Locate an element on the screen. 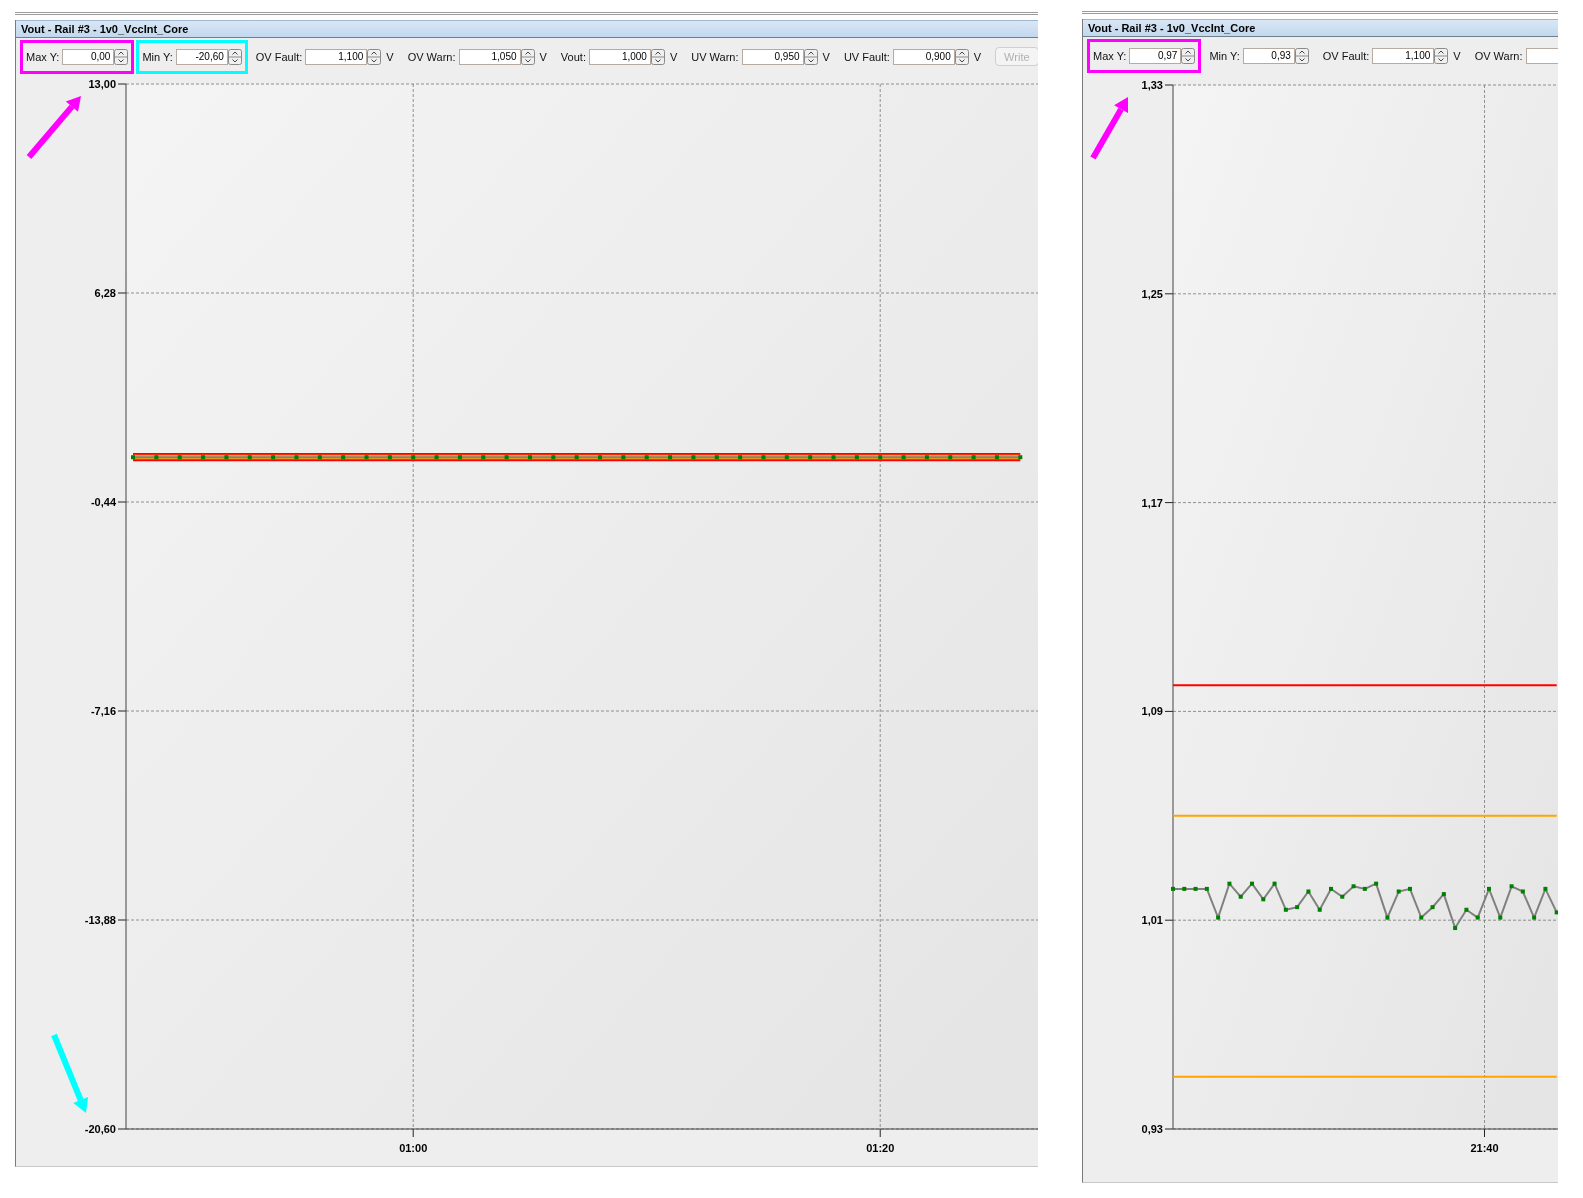 Image resolution: width=1583 pixels, height=1198 pixels. number-field: 1,050 is located at coordinates (489, 56).